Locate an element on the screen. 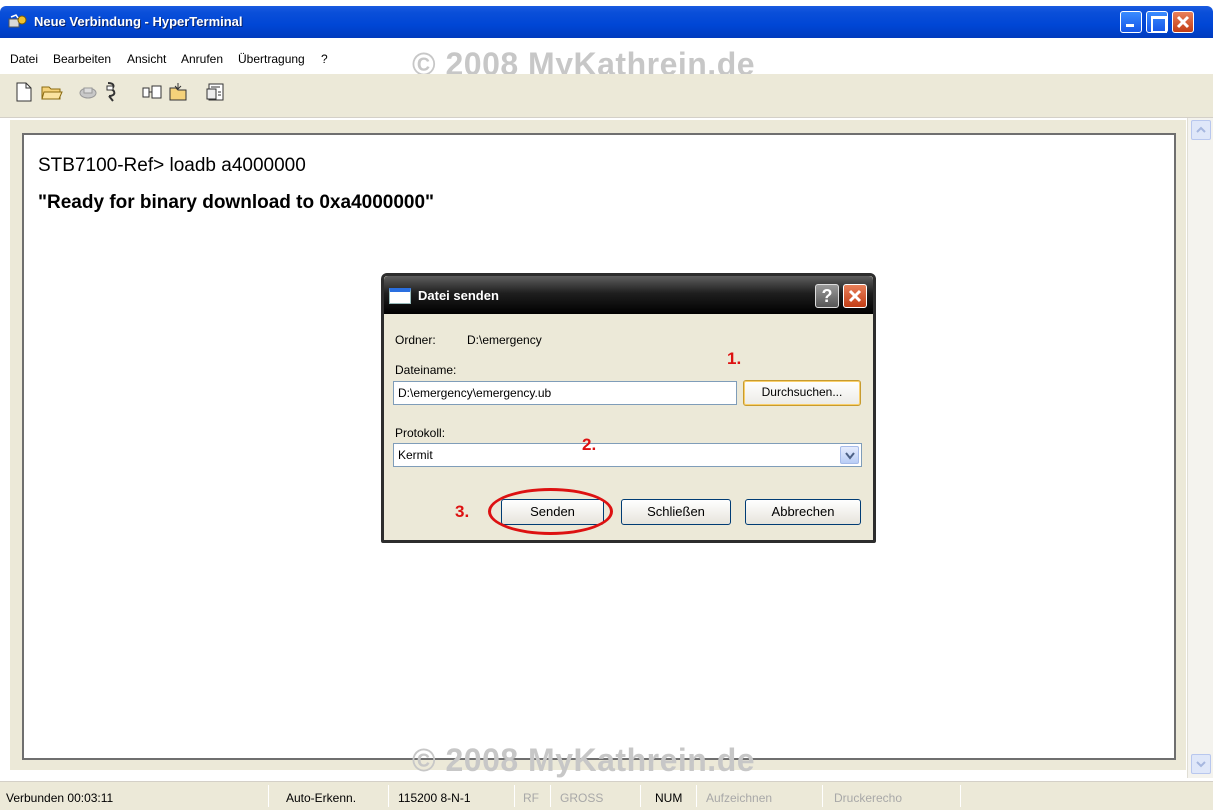 Image resolution: width=1213 pixels, height=810 pixels. protocol-select: Kermit is located at coordinates (627, 455).